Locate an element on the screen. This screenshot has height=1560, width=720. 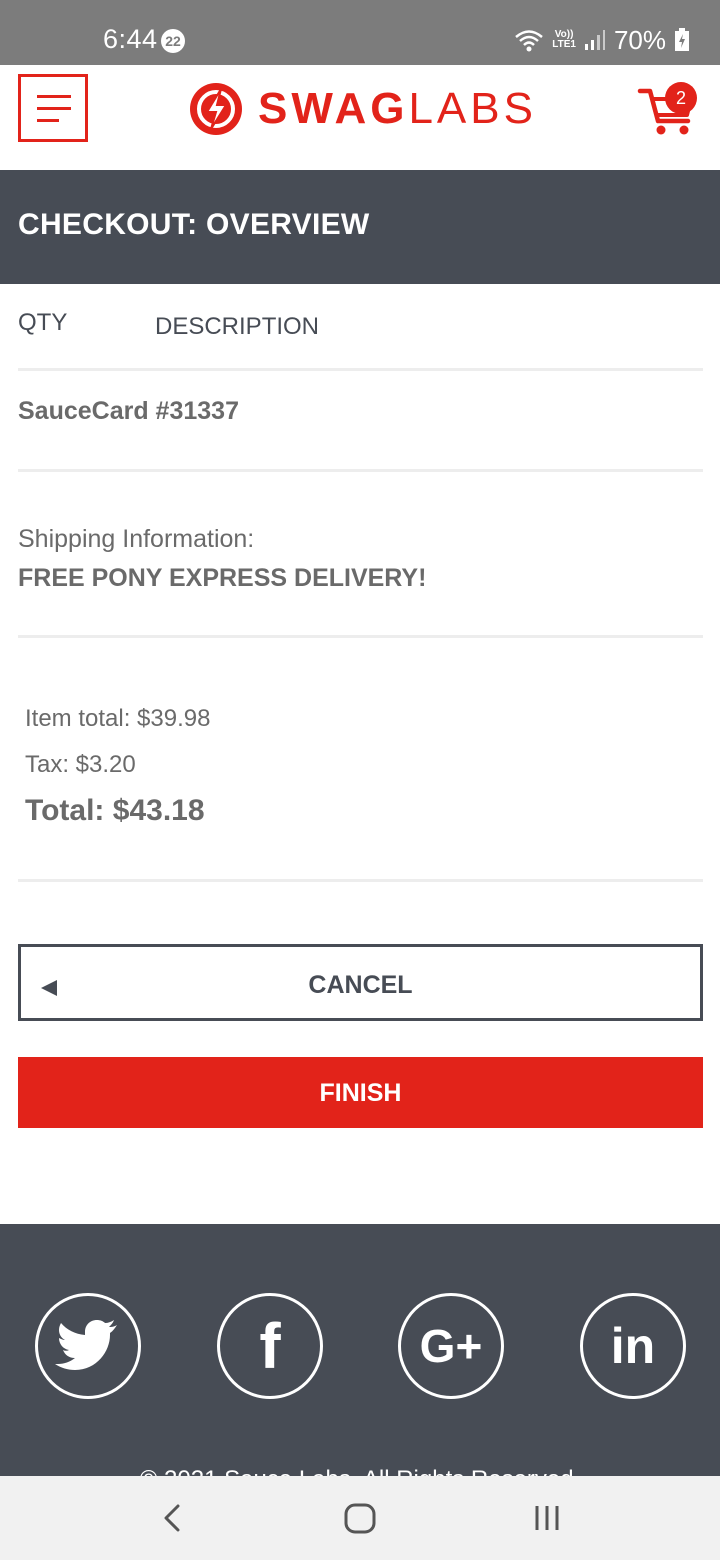
tax: Tax: $3.20 is located at coordinates (80, 764).